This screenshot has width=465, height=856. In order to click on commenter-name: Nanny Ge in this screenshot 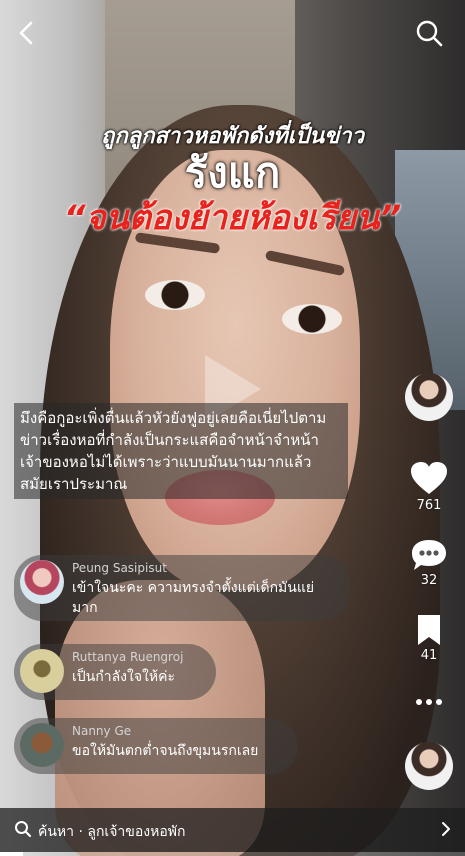, I will do `click(102, 731)`.